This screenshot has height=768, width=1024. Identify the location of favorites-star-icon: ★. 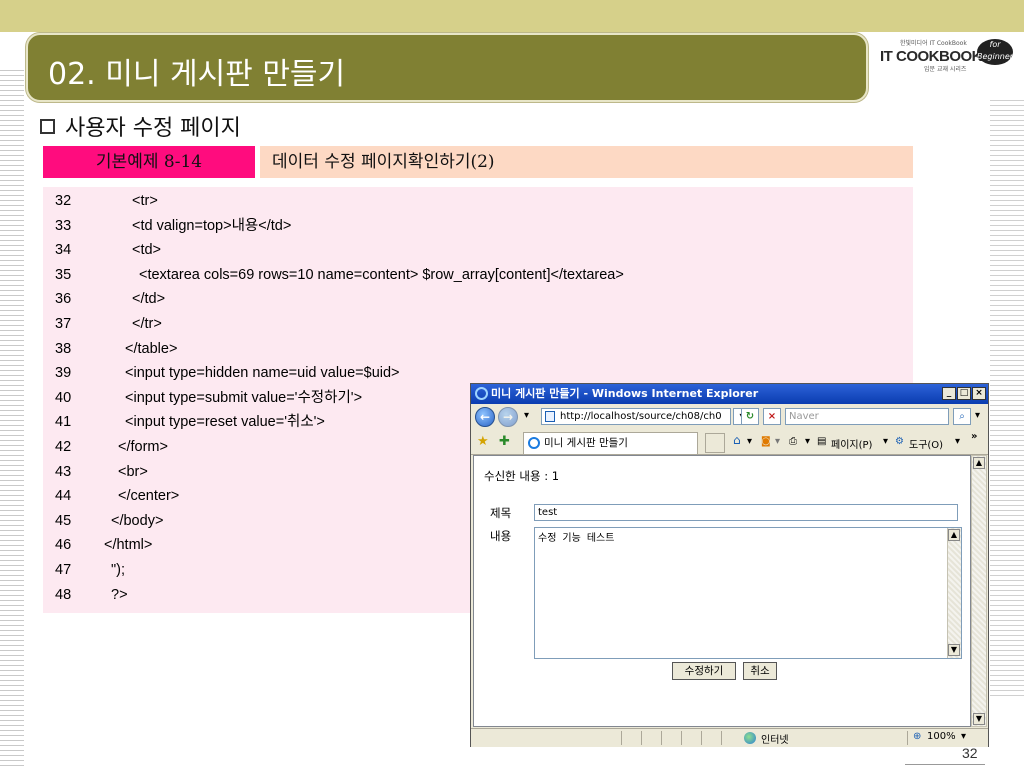
(483, 441).